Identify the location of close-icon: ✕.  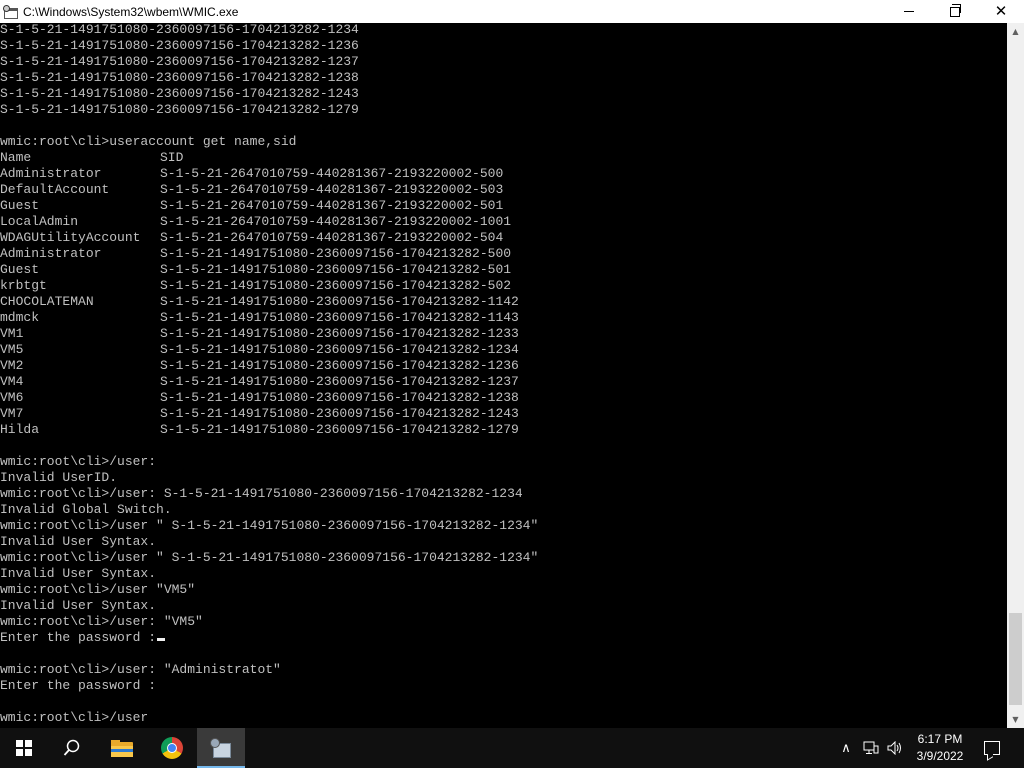
(1001, 11).